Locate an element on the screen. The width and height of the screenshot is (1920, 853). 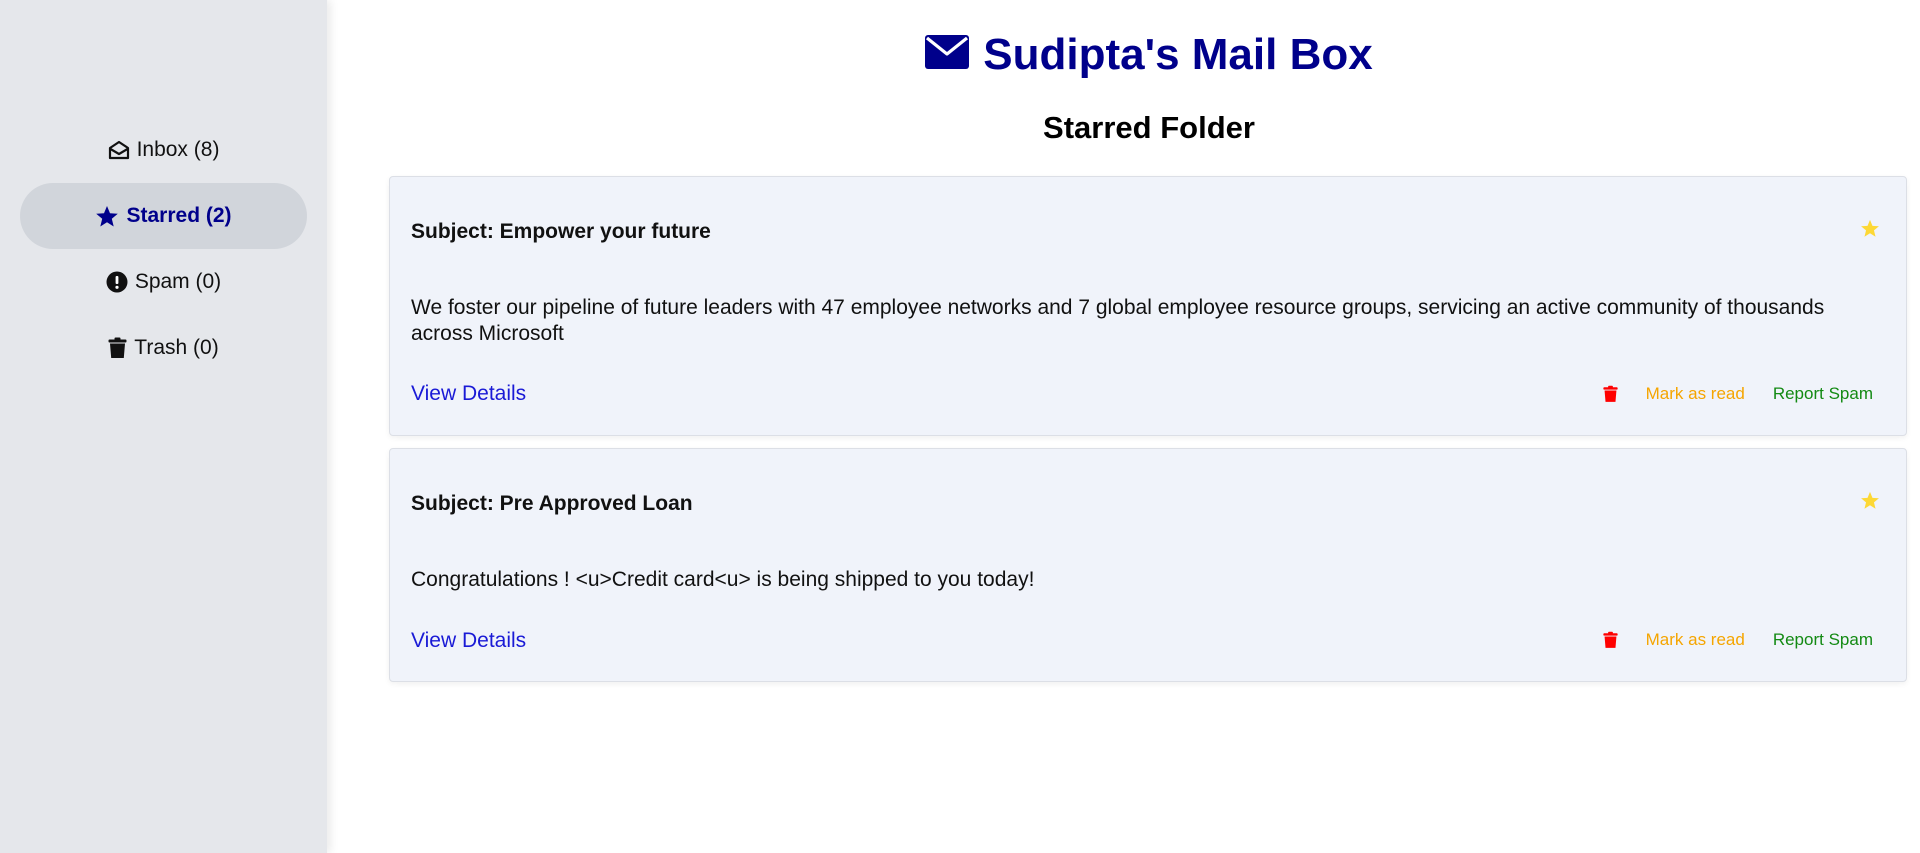
sidebar-item-trash: Trash (0) is located at coordinates (163, 348).